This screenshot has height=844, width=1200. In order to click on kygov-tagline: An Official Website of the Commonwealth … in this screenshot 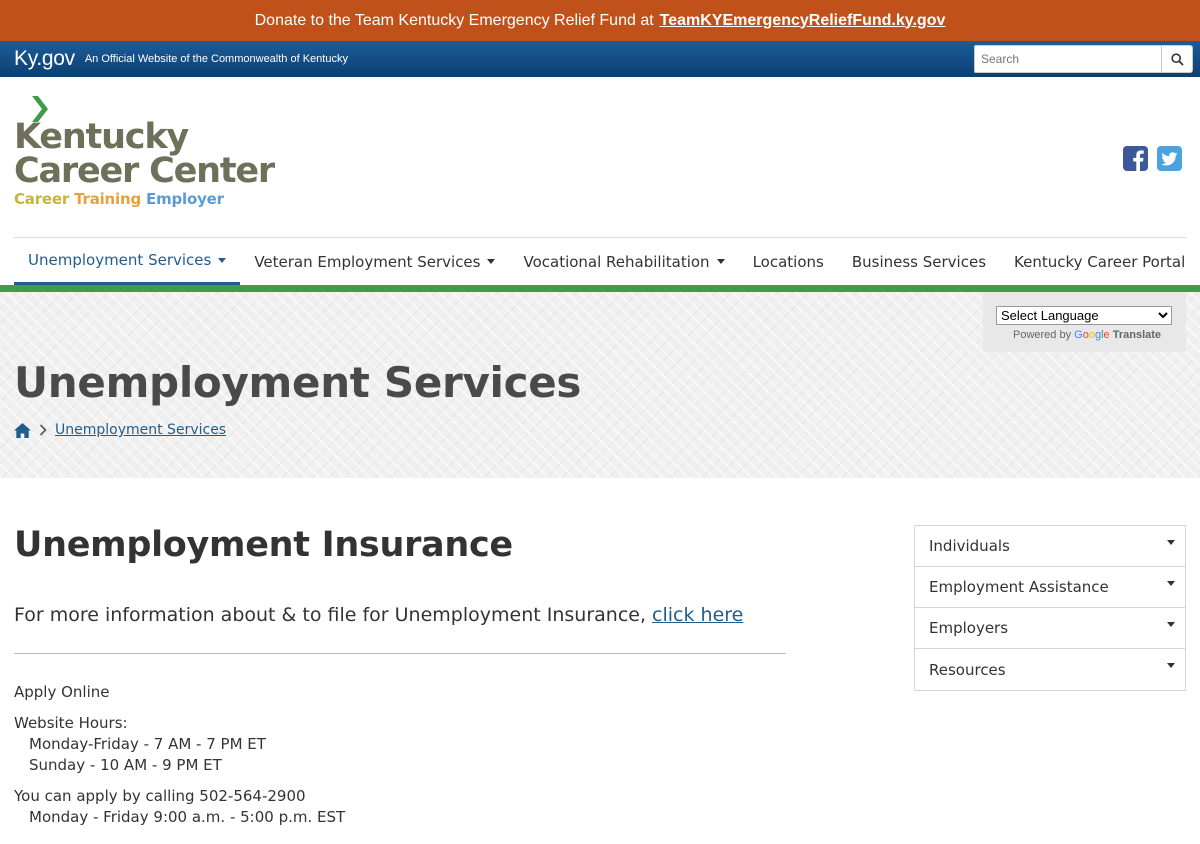, I will do `click(216, 59)`.